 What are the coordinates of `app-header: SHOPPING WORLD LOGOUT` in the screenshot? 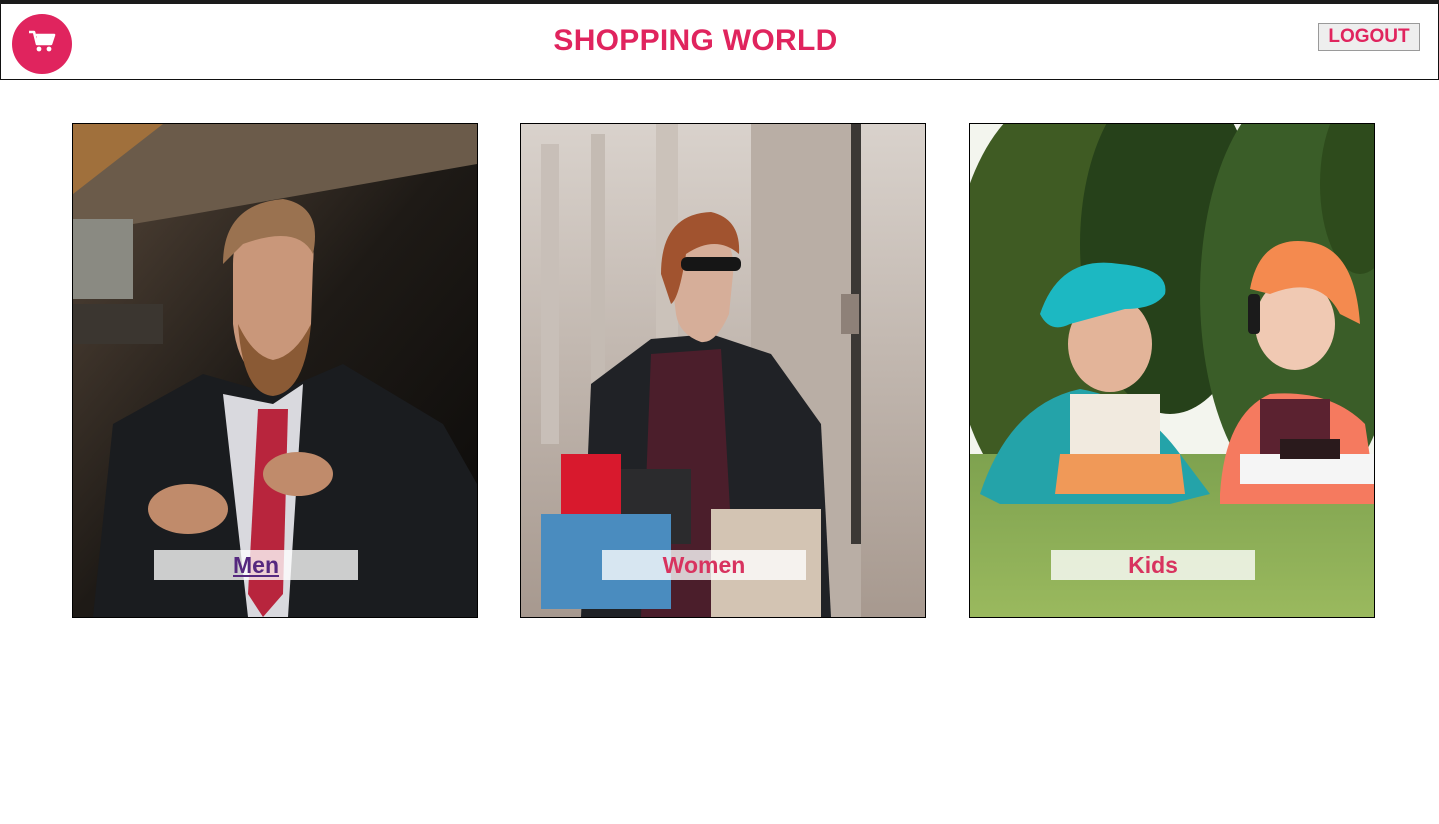 It's located at (719, 42).